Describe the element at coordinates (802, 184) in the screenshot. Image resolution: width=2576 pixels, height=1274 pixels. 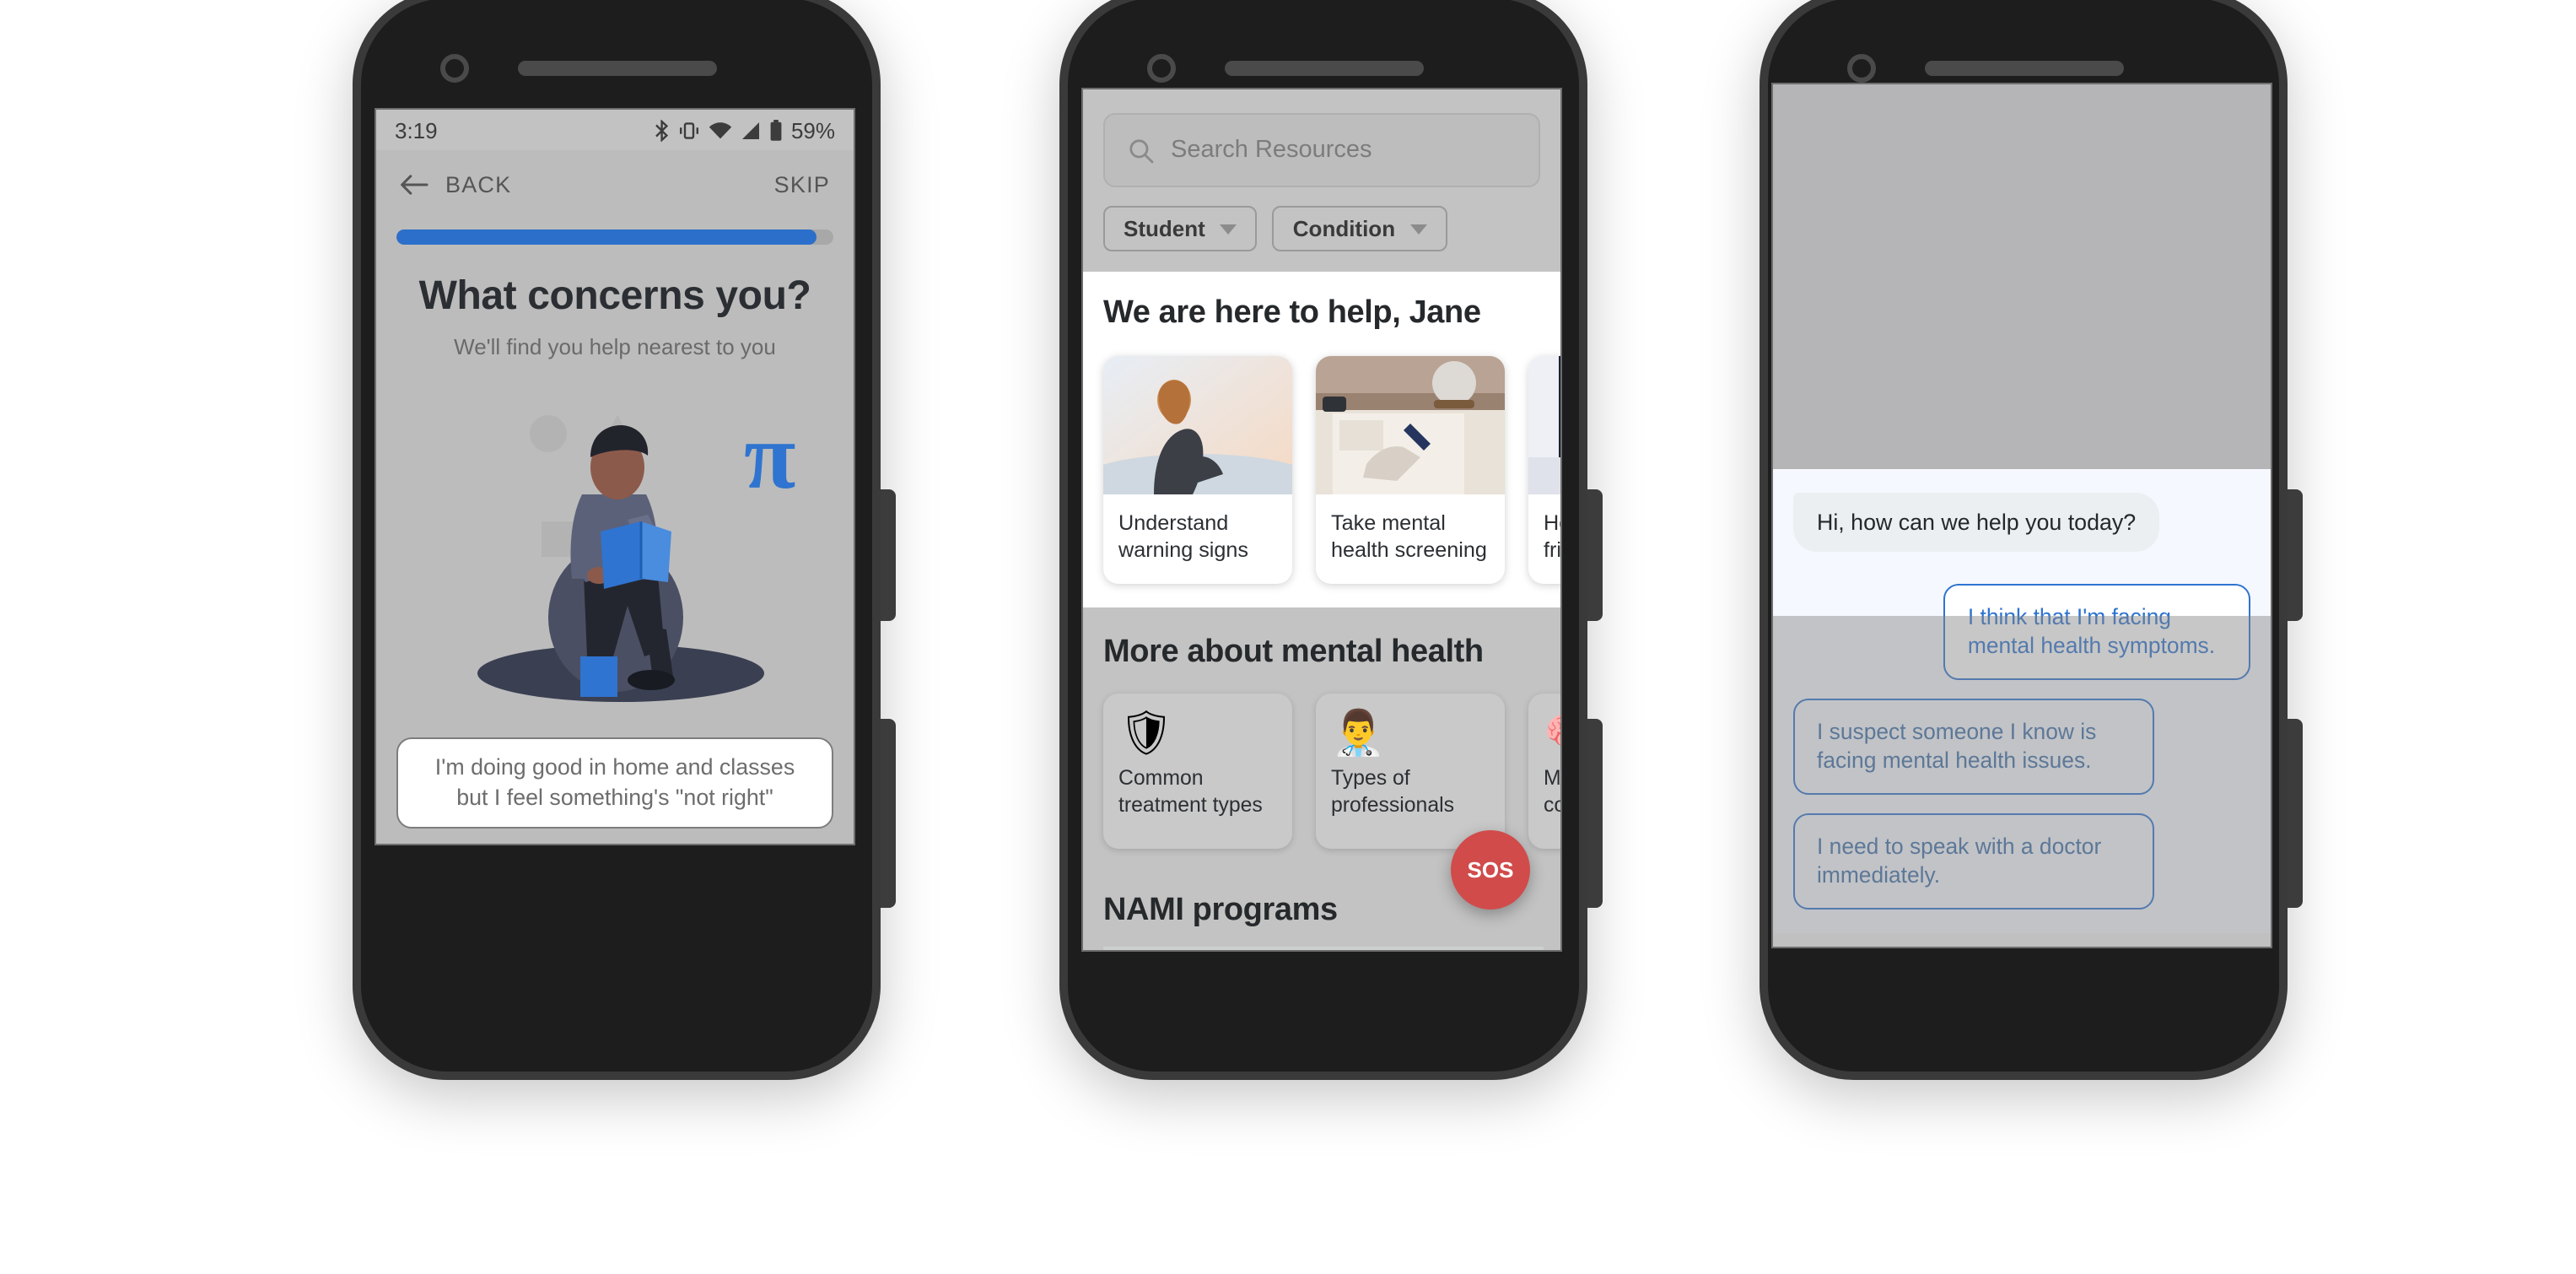
I see `skip-button: SKIP` at that location.